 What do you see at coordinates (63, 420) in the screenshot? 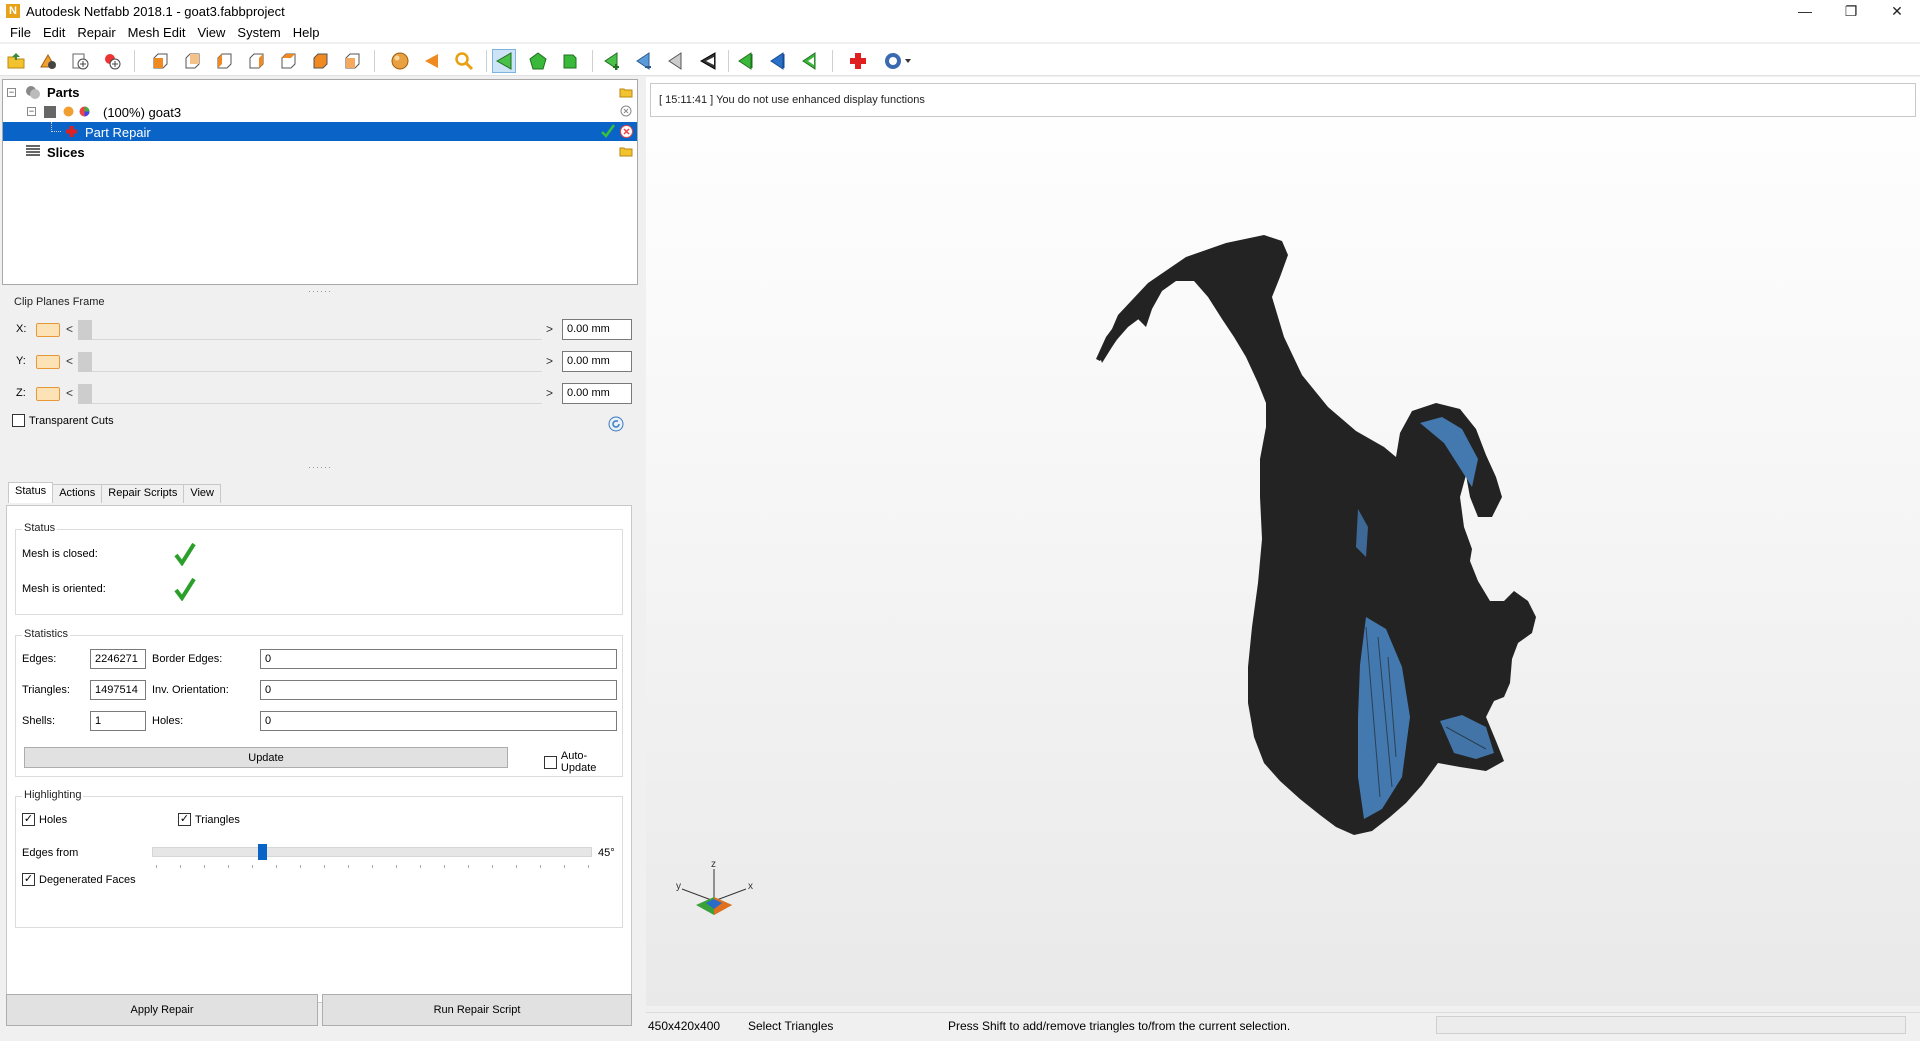
I see `transparent-cuts-option: Transparent Cuts` at bounding box center [63, 420].